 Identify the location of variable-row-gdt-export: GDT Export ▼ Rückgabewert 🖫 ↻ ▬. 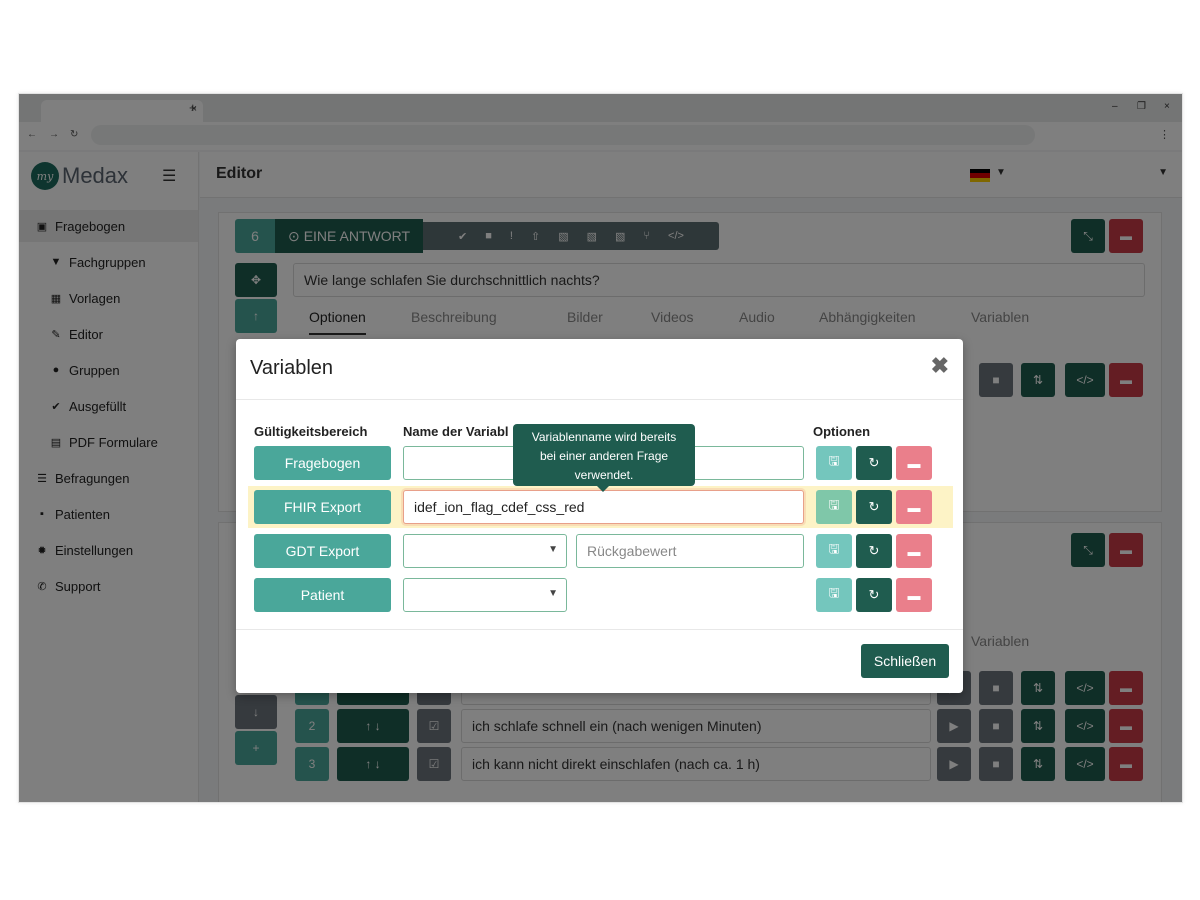
(600, 551).